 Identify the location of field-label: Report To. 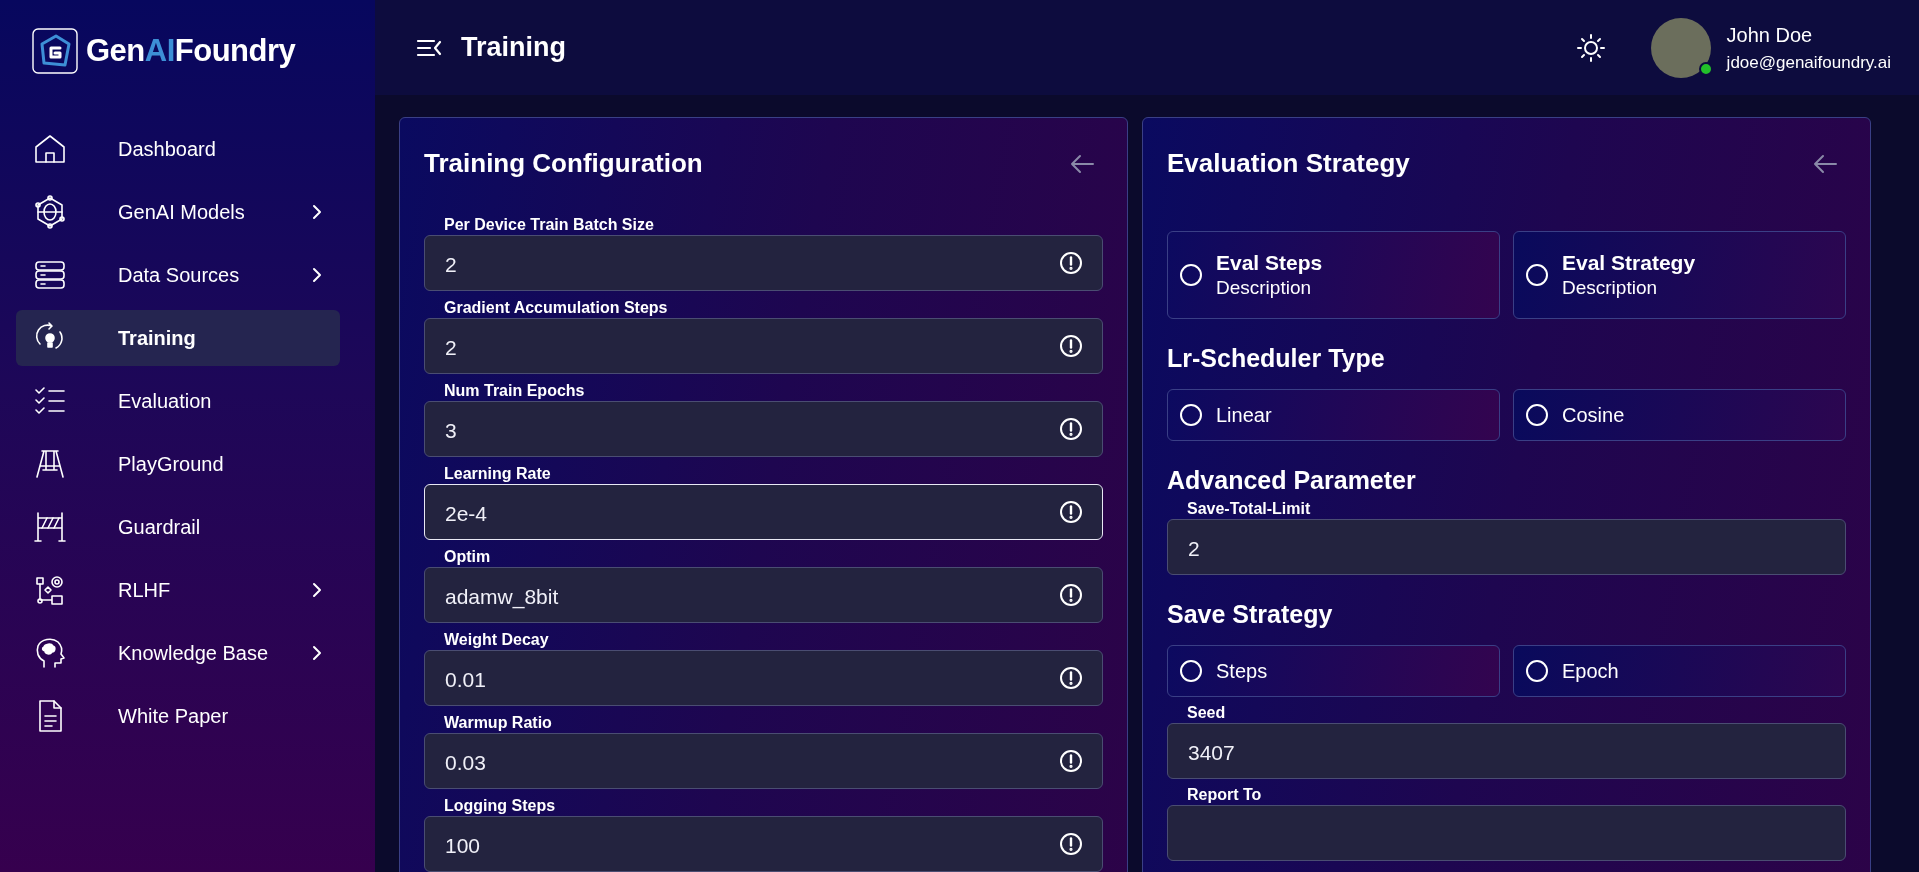
(1224, 795).